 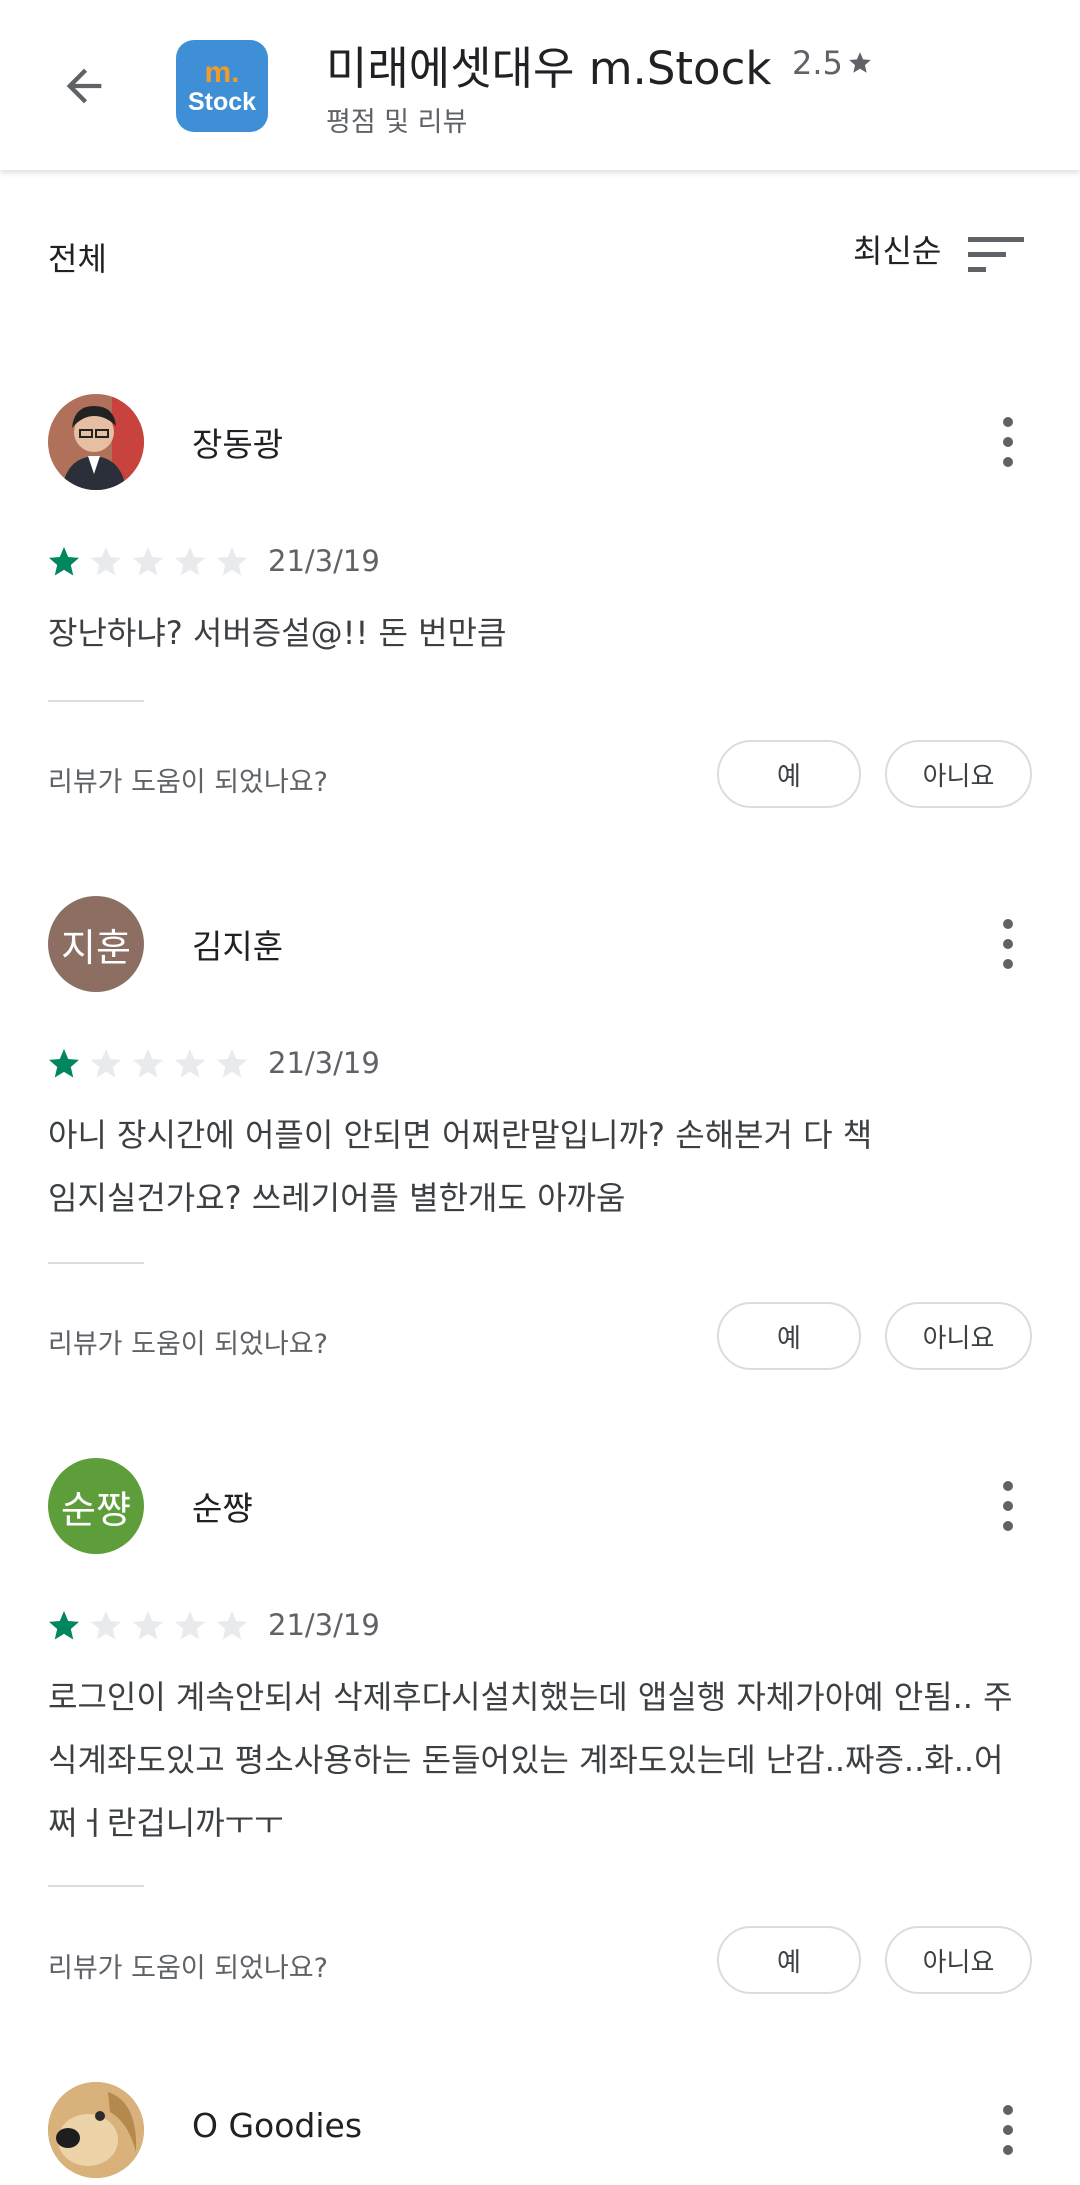 I want to click on app-icon: m. Stock, so click(x=222, y=86).